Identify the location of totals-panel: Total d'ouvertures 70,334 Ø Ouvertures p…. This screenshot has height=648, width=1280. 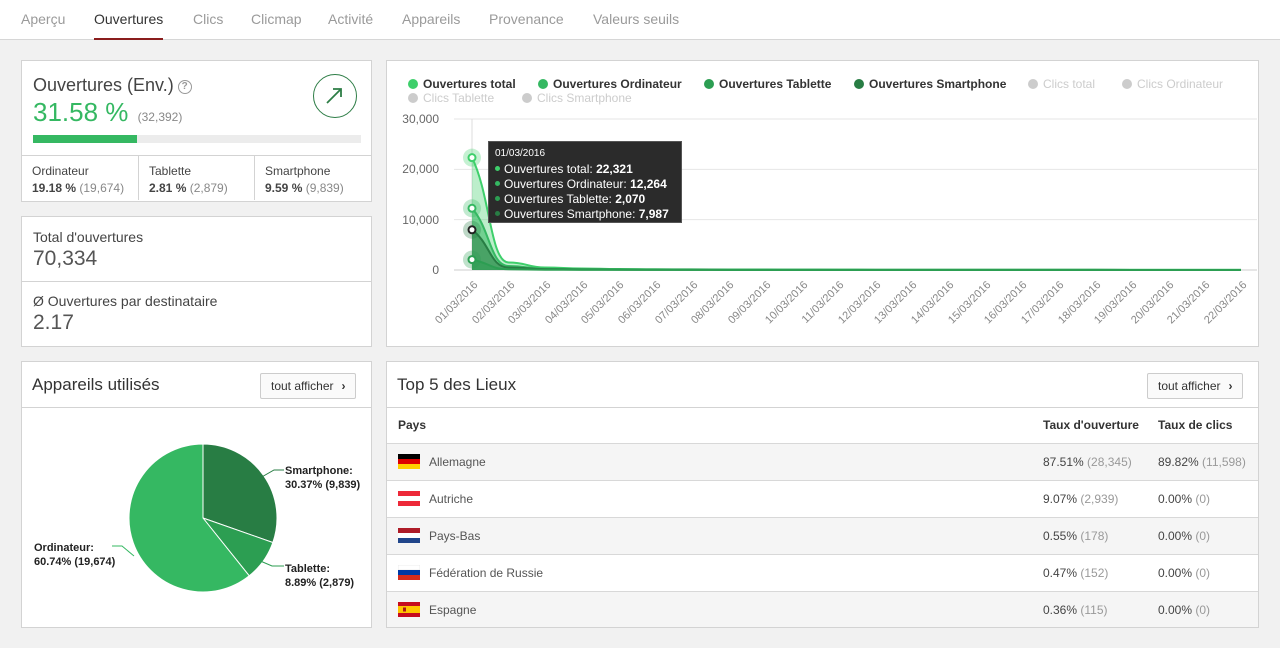
(196, 281).